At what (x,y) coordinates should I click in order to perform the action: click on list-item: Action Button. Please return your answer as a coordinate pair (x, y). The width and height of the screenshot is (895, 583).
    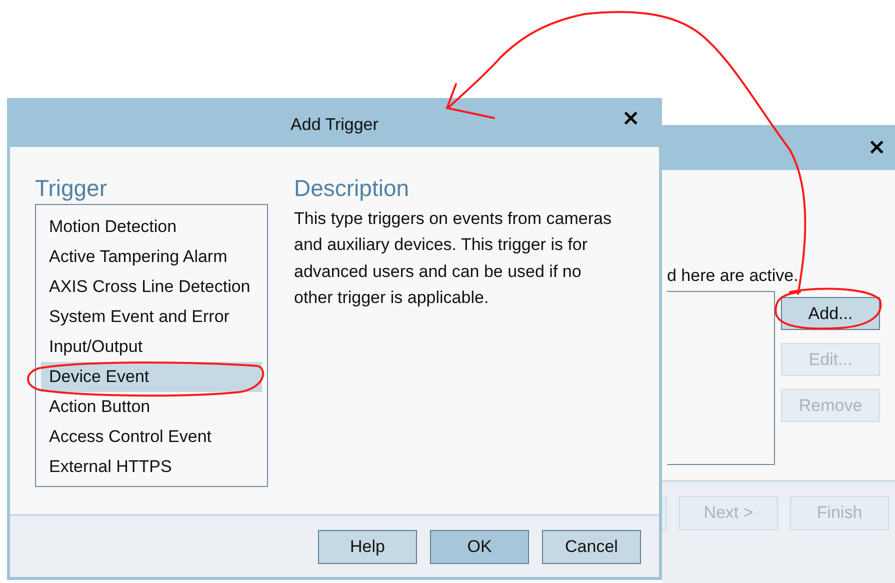
    Looking at the image, I should click on (151, 407).